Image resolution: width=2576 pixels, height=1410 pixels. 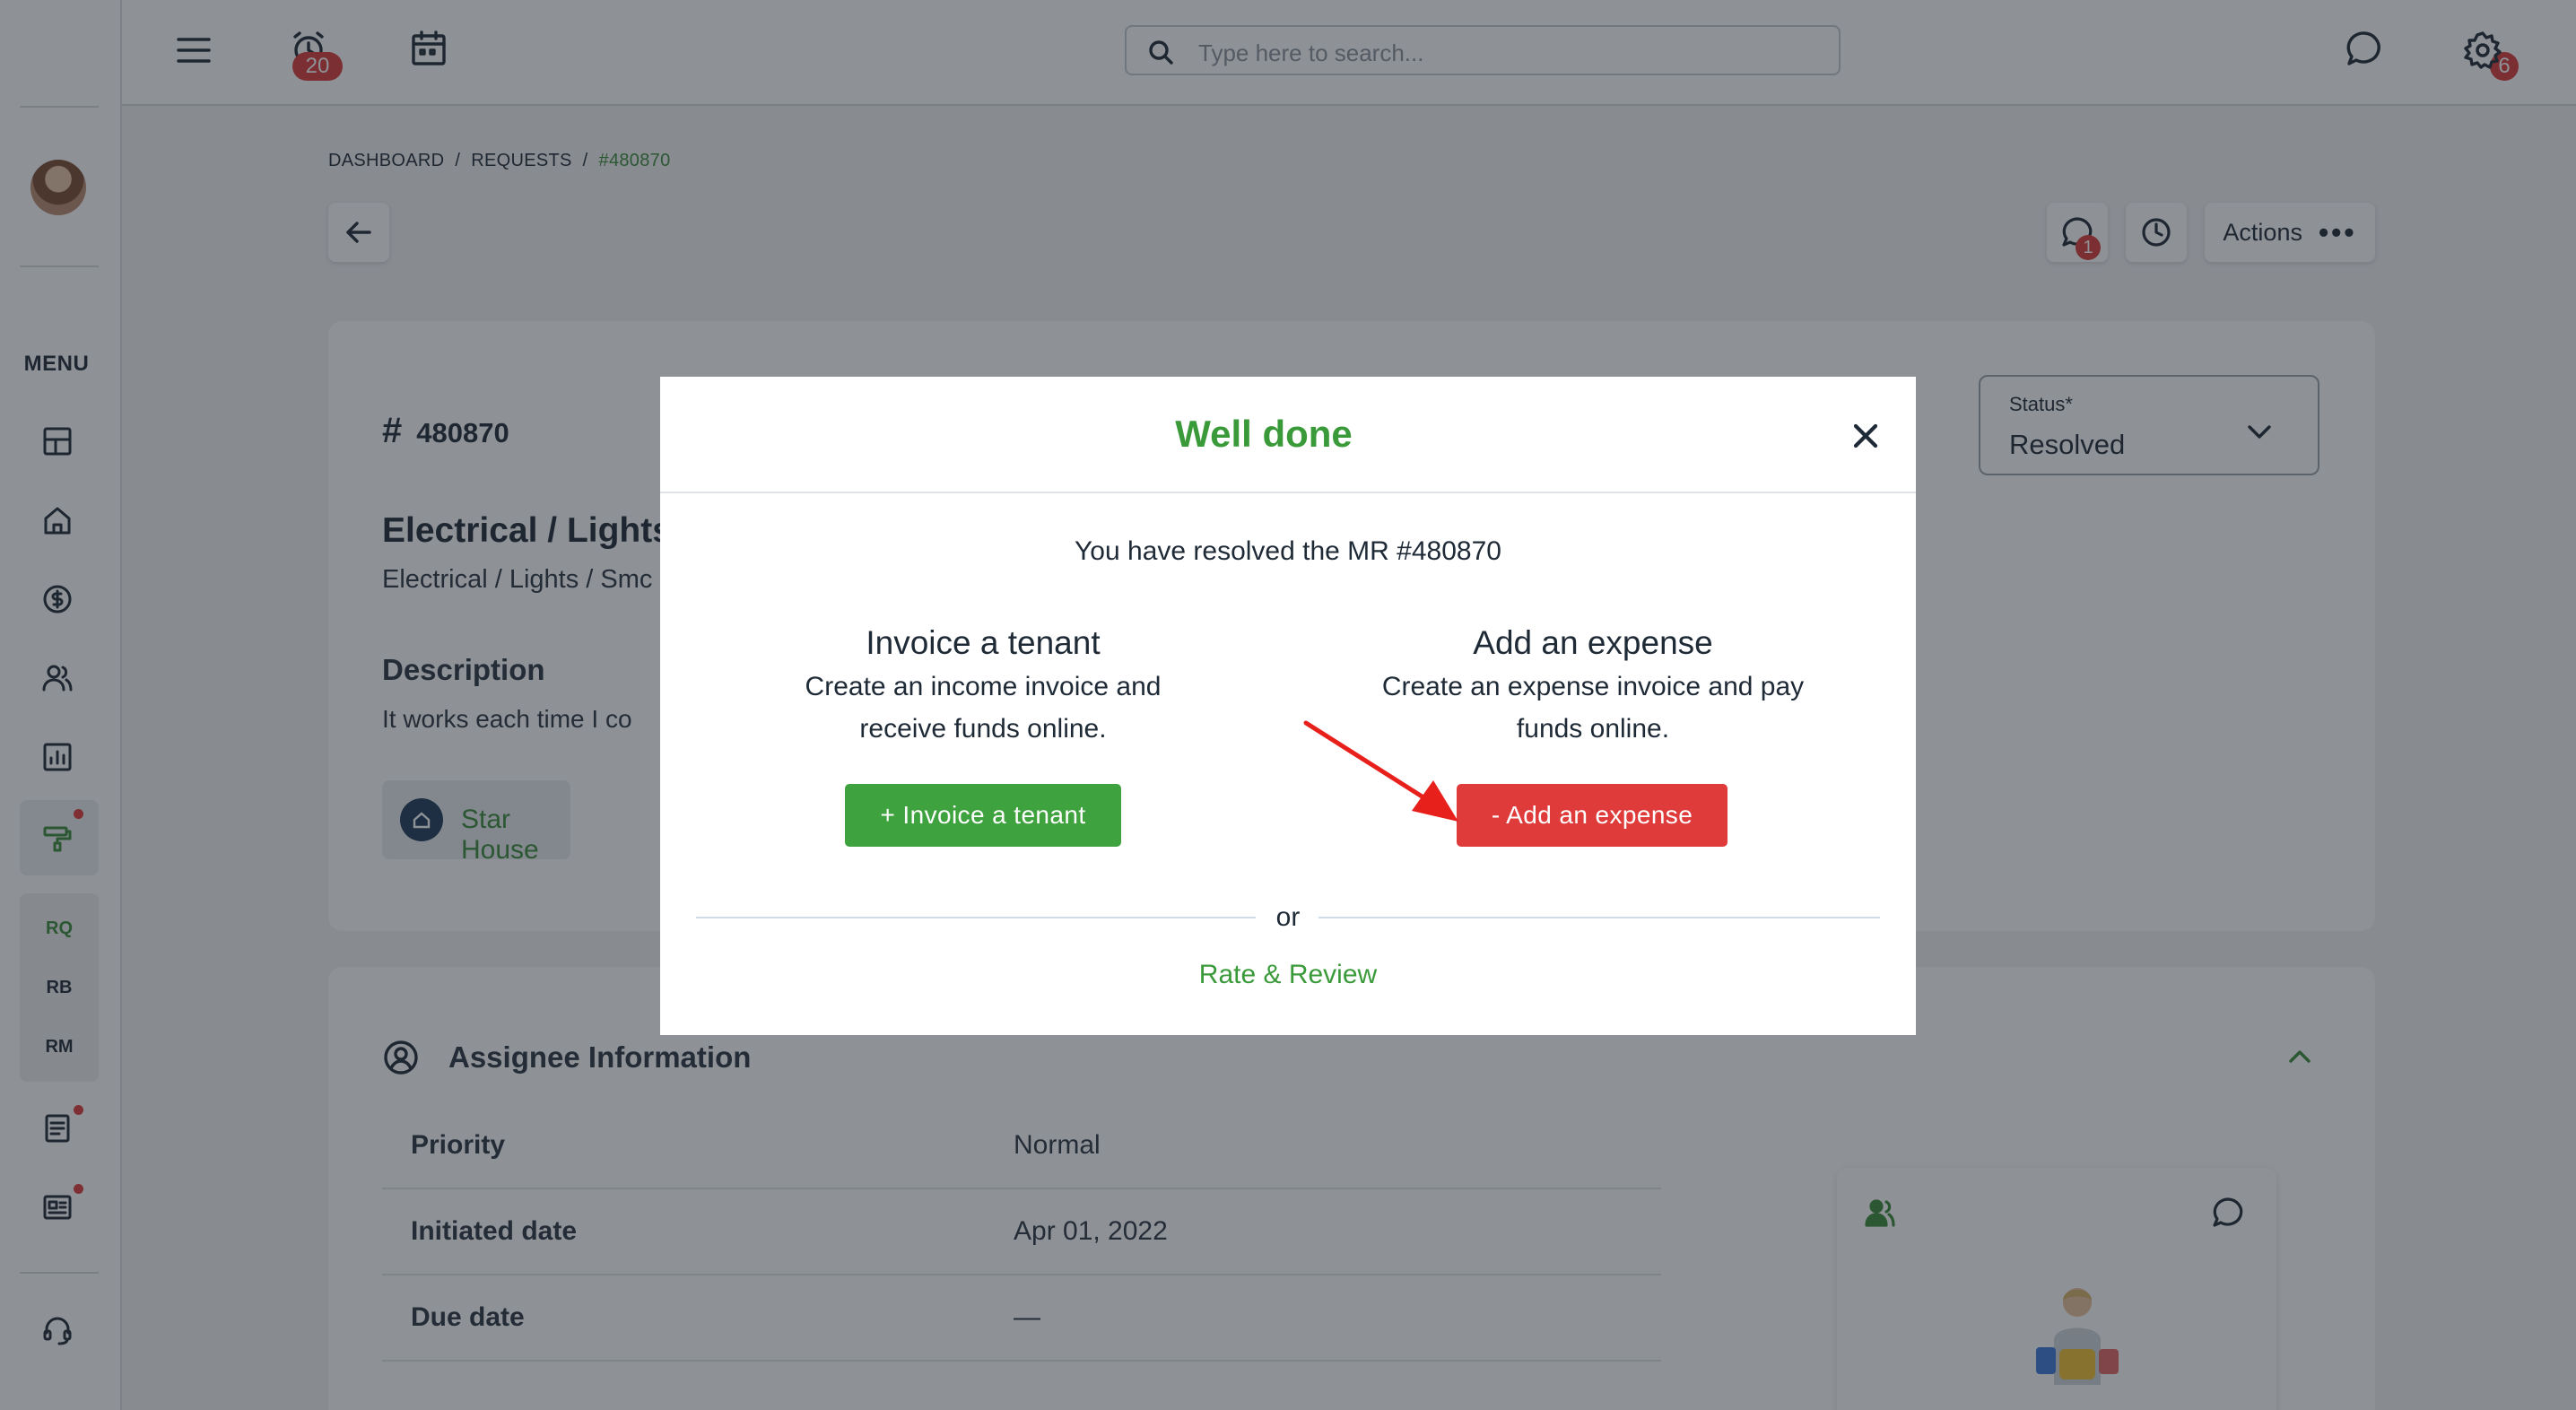 I want to click on modal-title: Well done, so click(x=1264, y=434).